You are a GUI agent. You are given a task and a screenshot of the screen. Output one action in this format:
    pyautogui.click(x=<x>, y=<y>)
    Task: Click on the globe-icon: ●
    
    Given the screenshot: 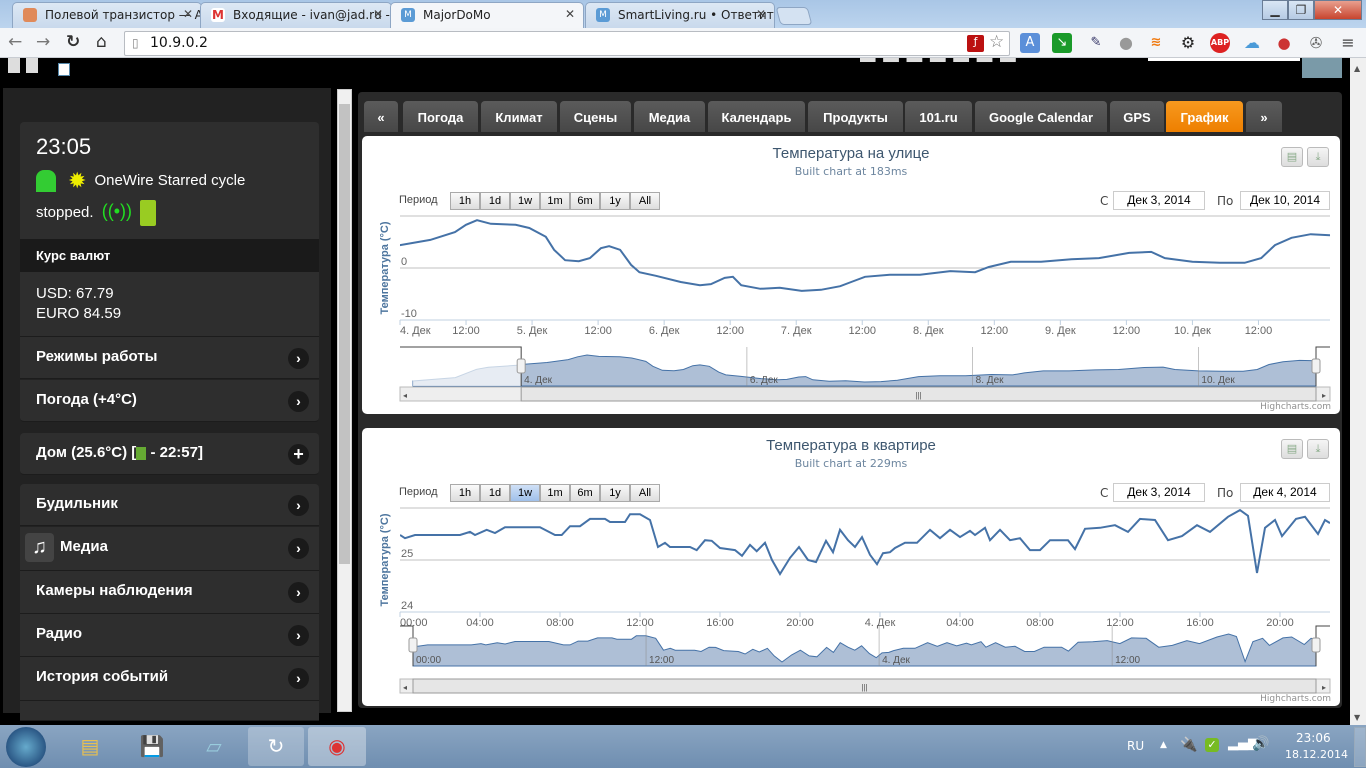 What is the action you would take?
    pyautogui.click(x=1126, y=43)
    